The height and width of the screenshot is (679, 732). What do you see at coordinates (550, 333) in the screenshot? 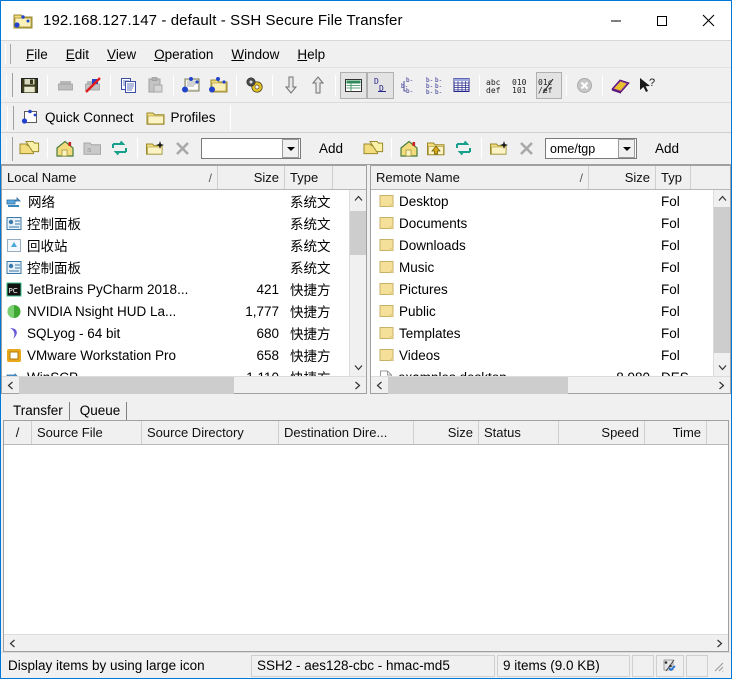
I see `list-item: Templates Fol` at bounding box center [550, 333].